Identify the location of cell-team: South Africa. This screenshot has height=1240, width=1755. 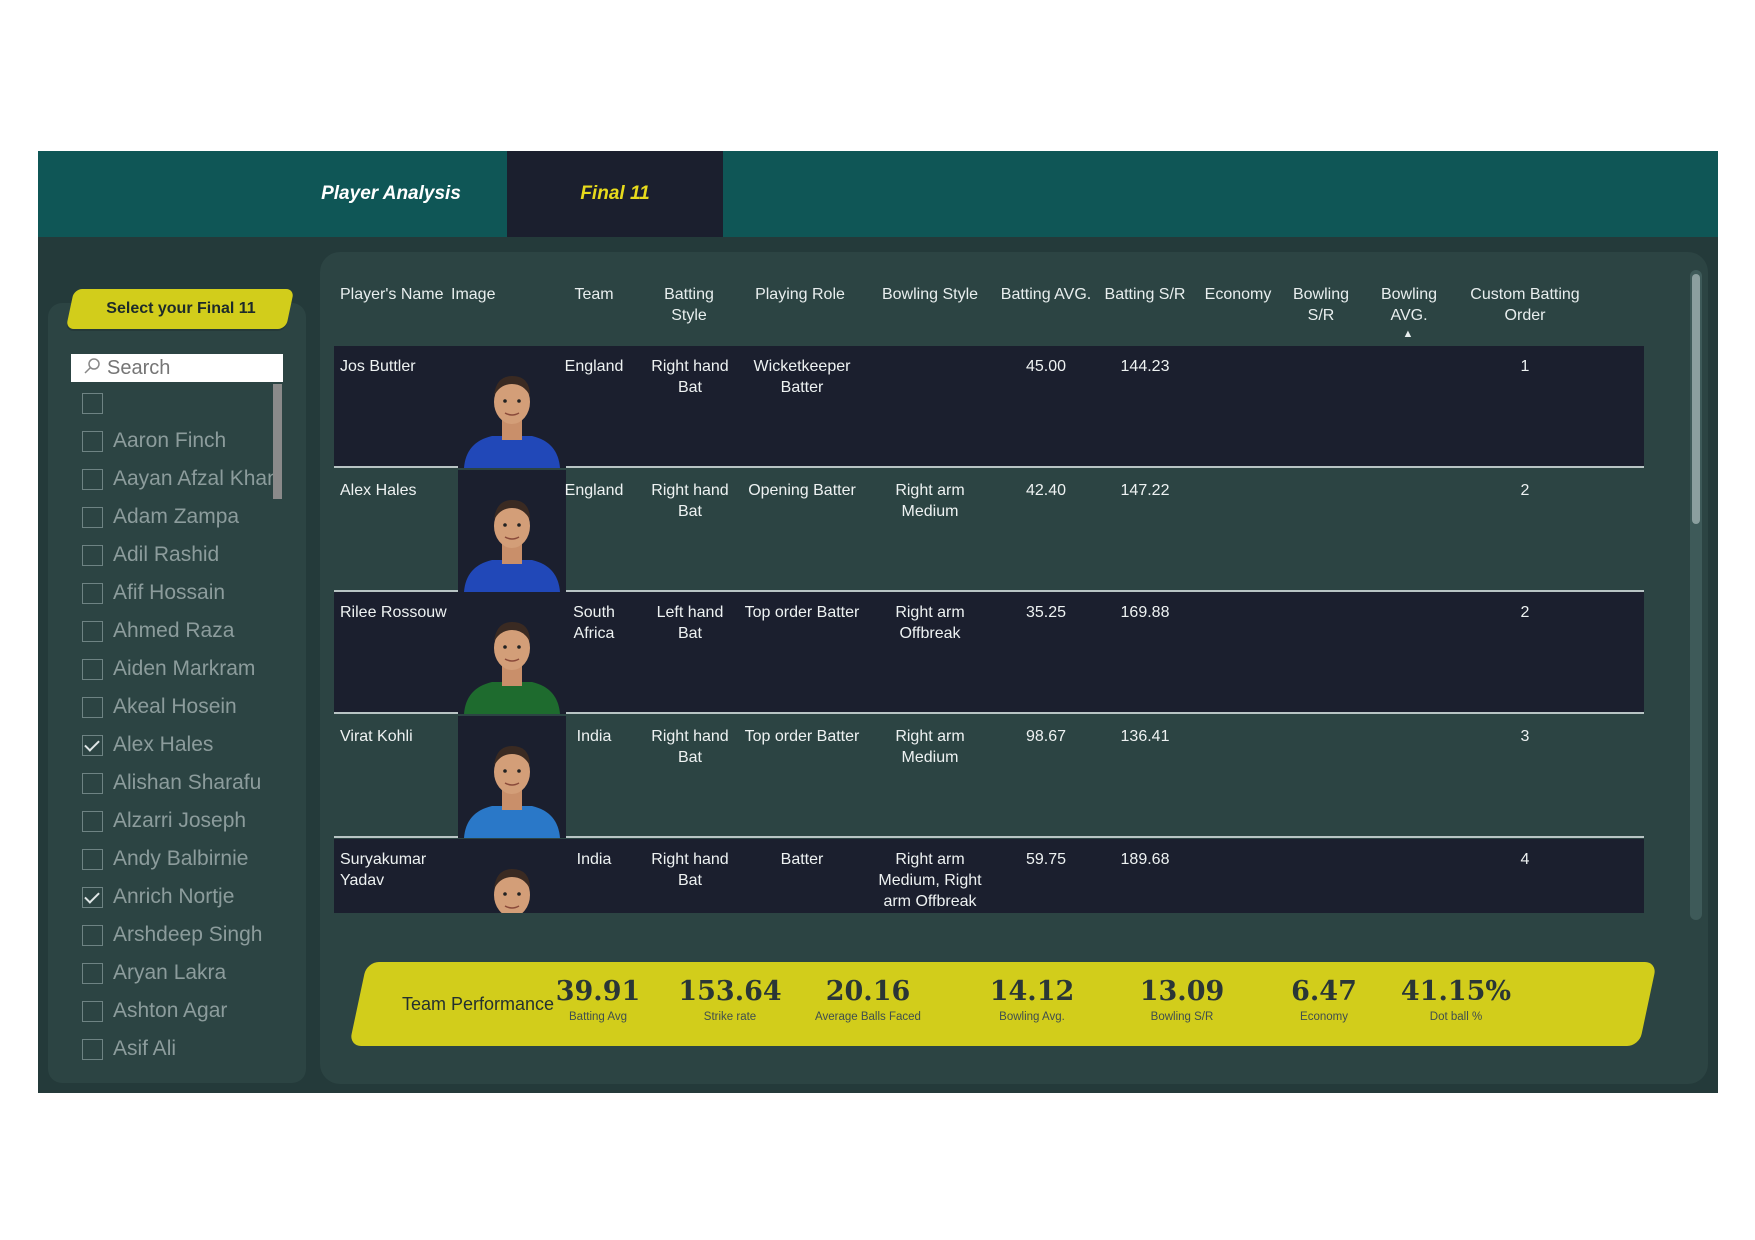
(594, 623).